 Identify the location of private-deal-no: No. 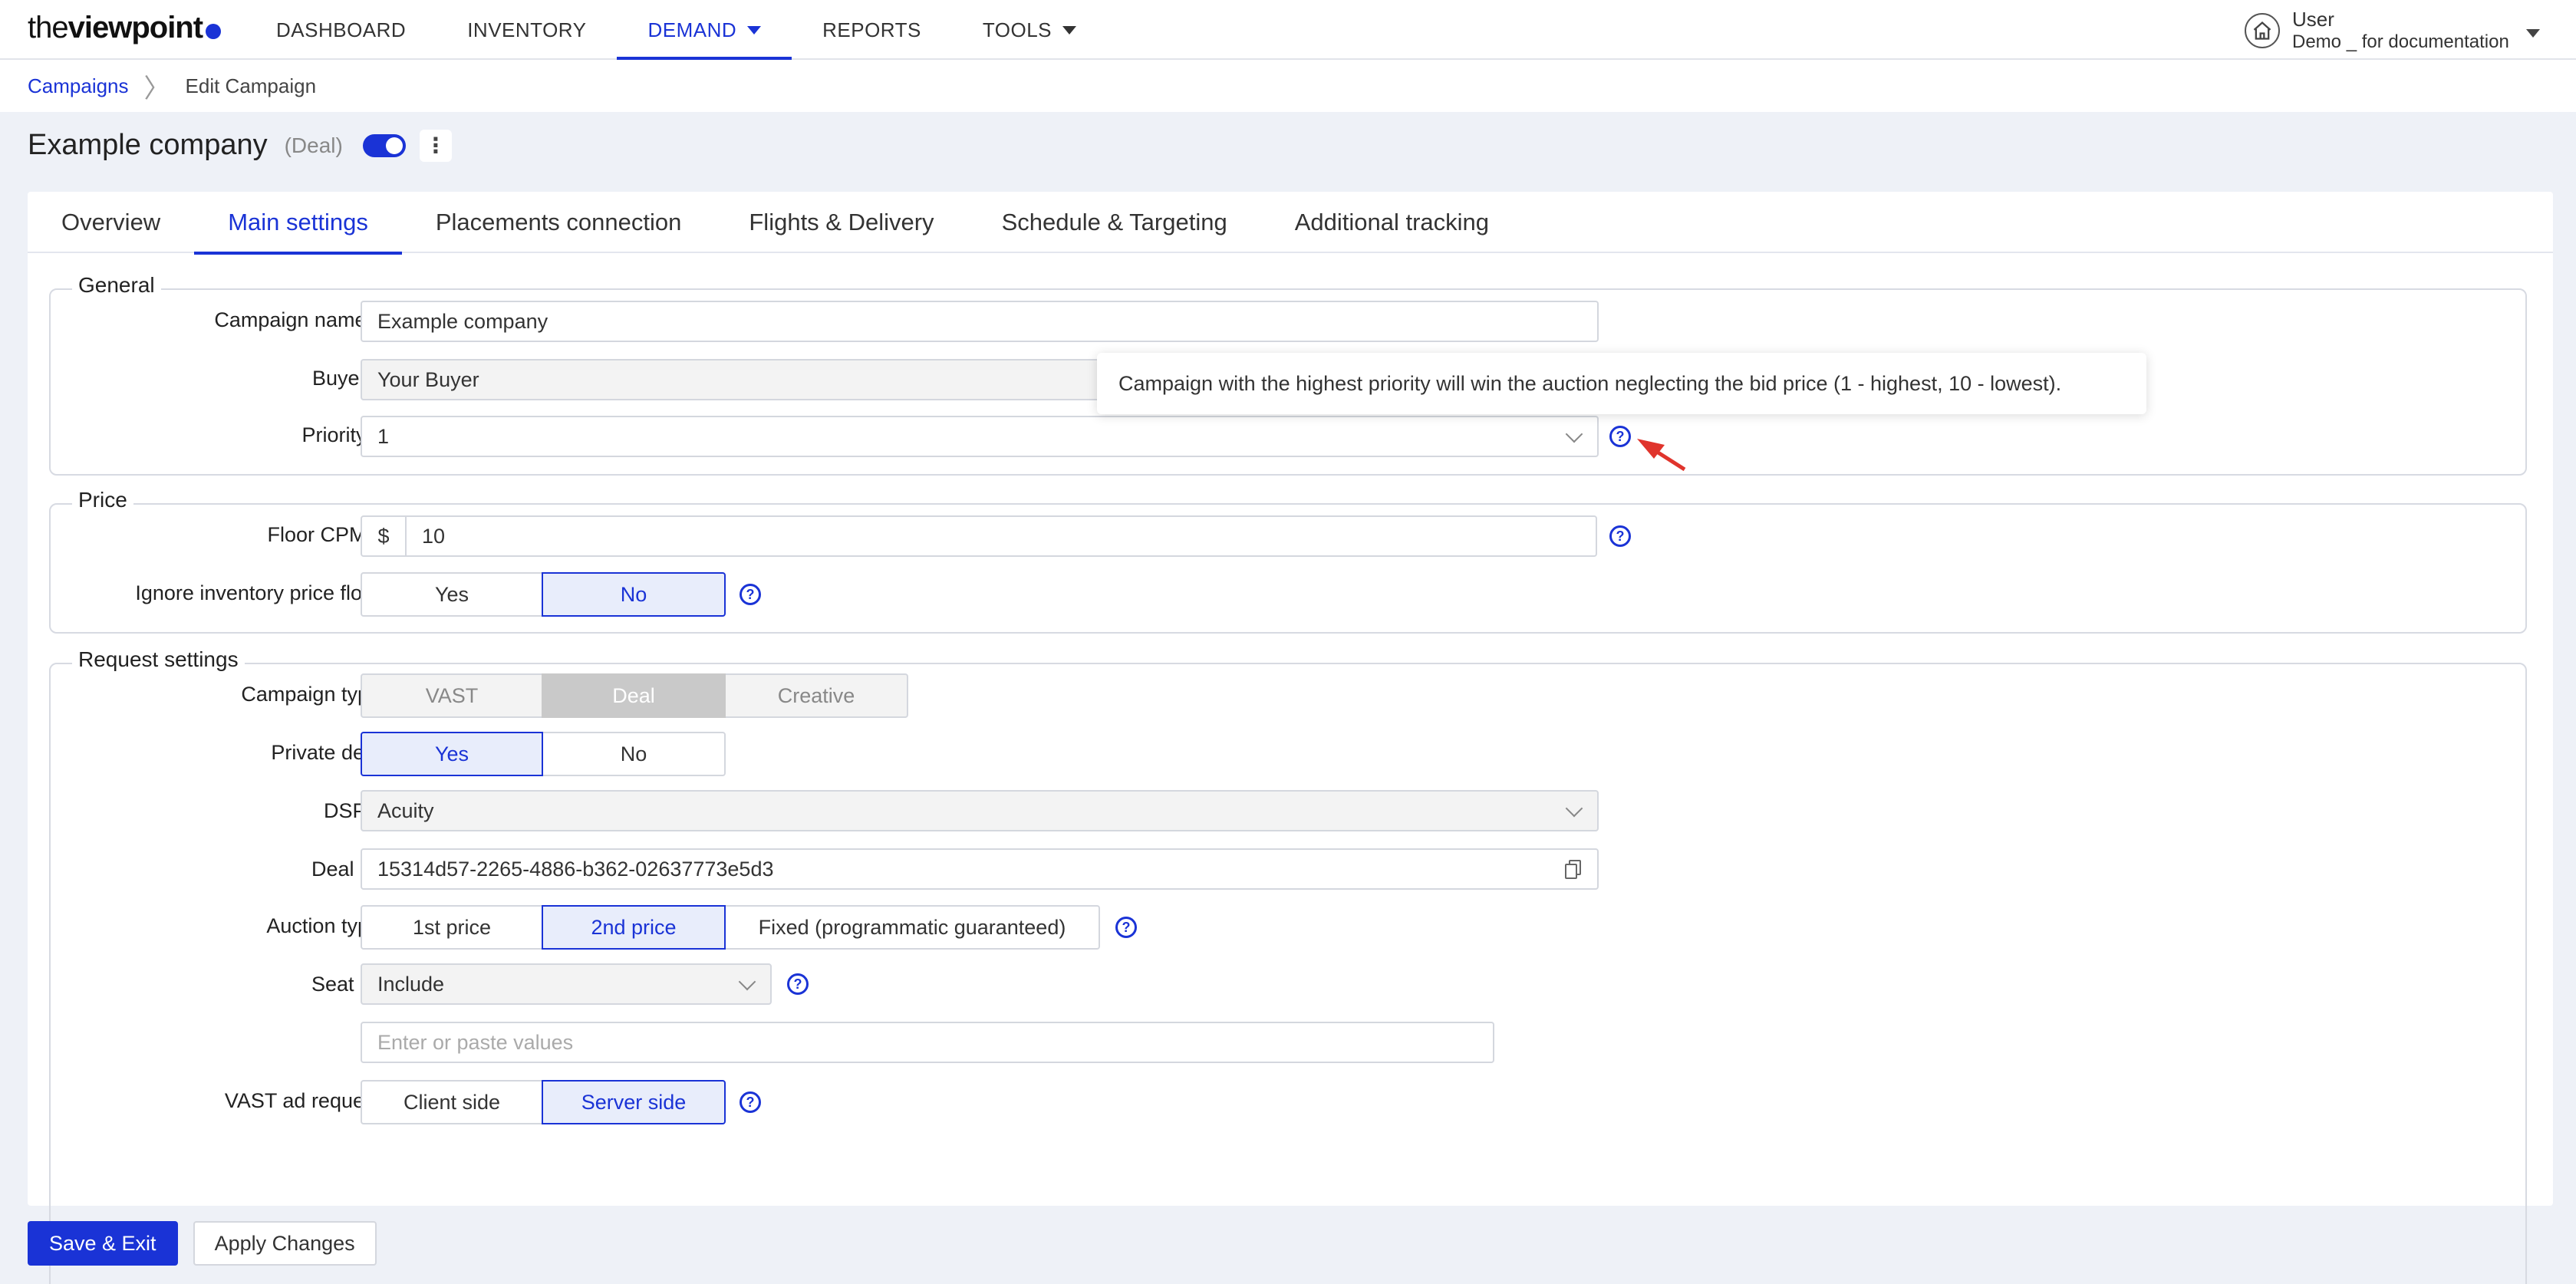
(634, 754).